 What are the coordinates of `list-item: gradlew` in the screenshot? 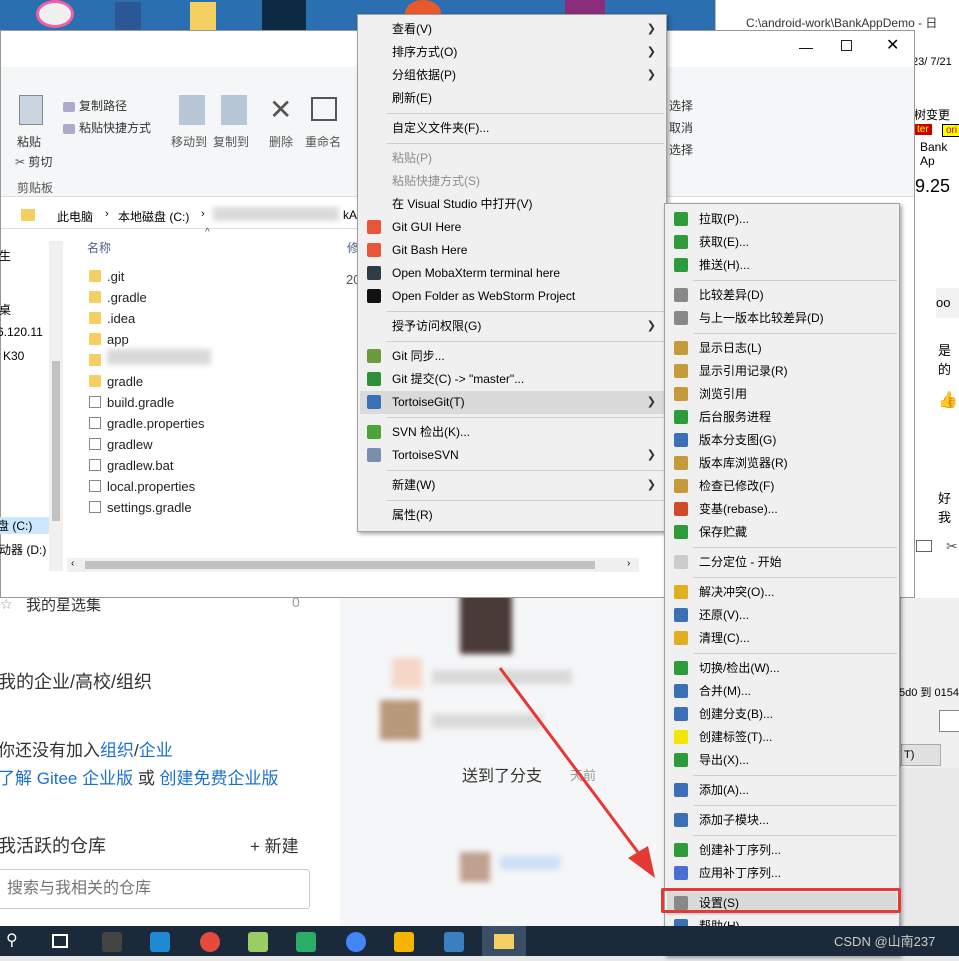 It's located at (121, 444).